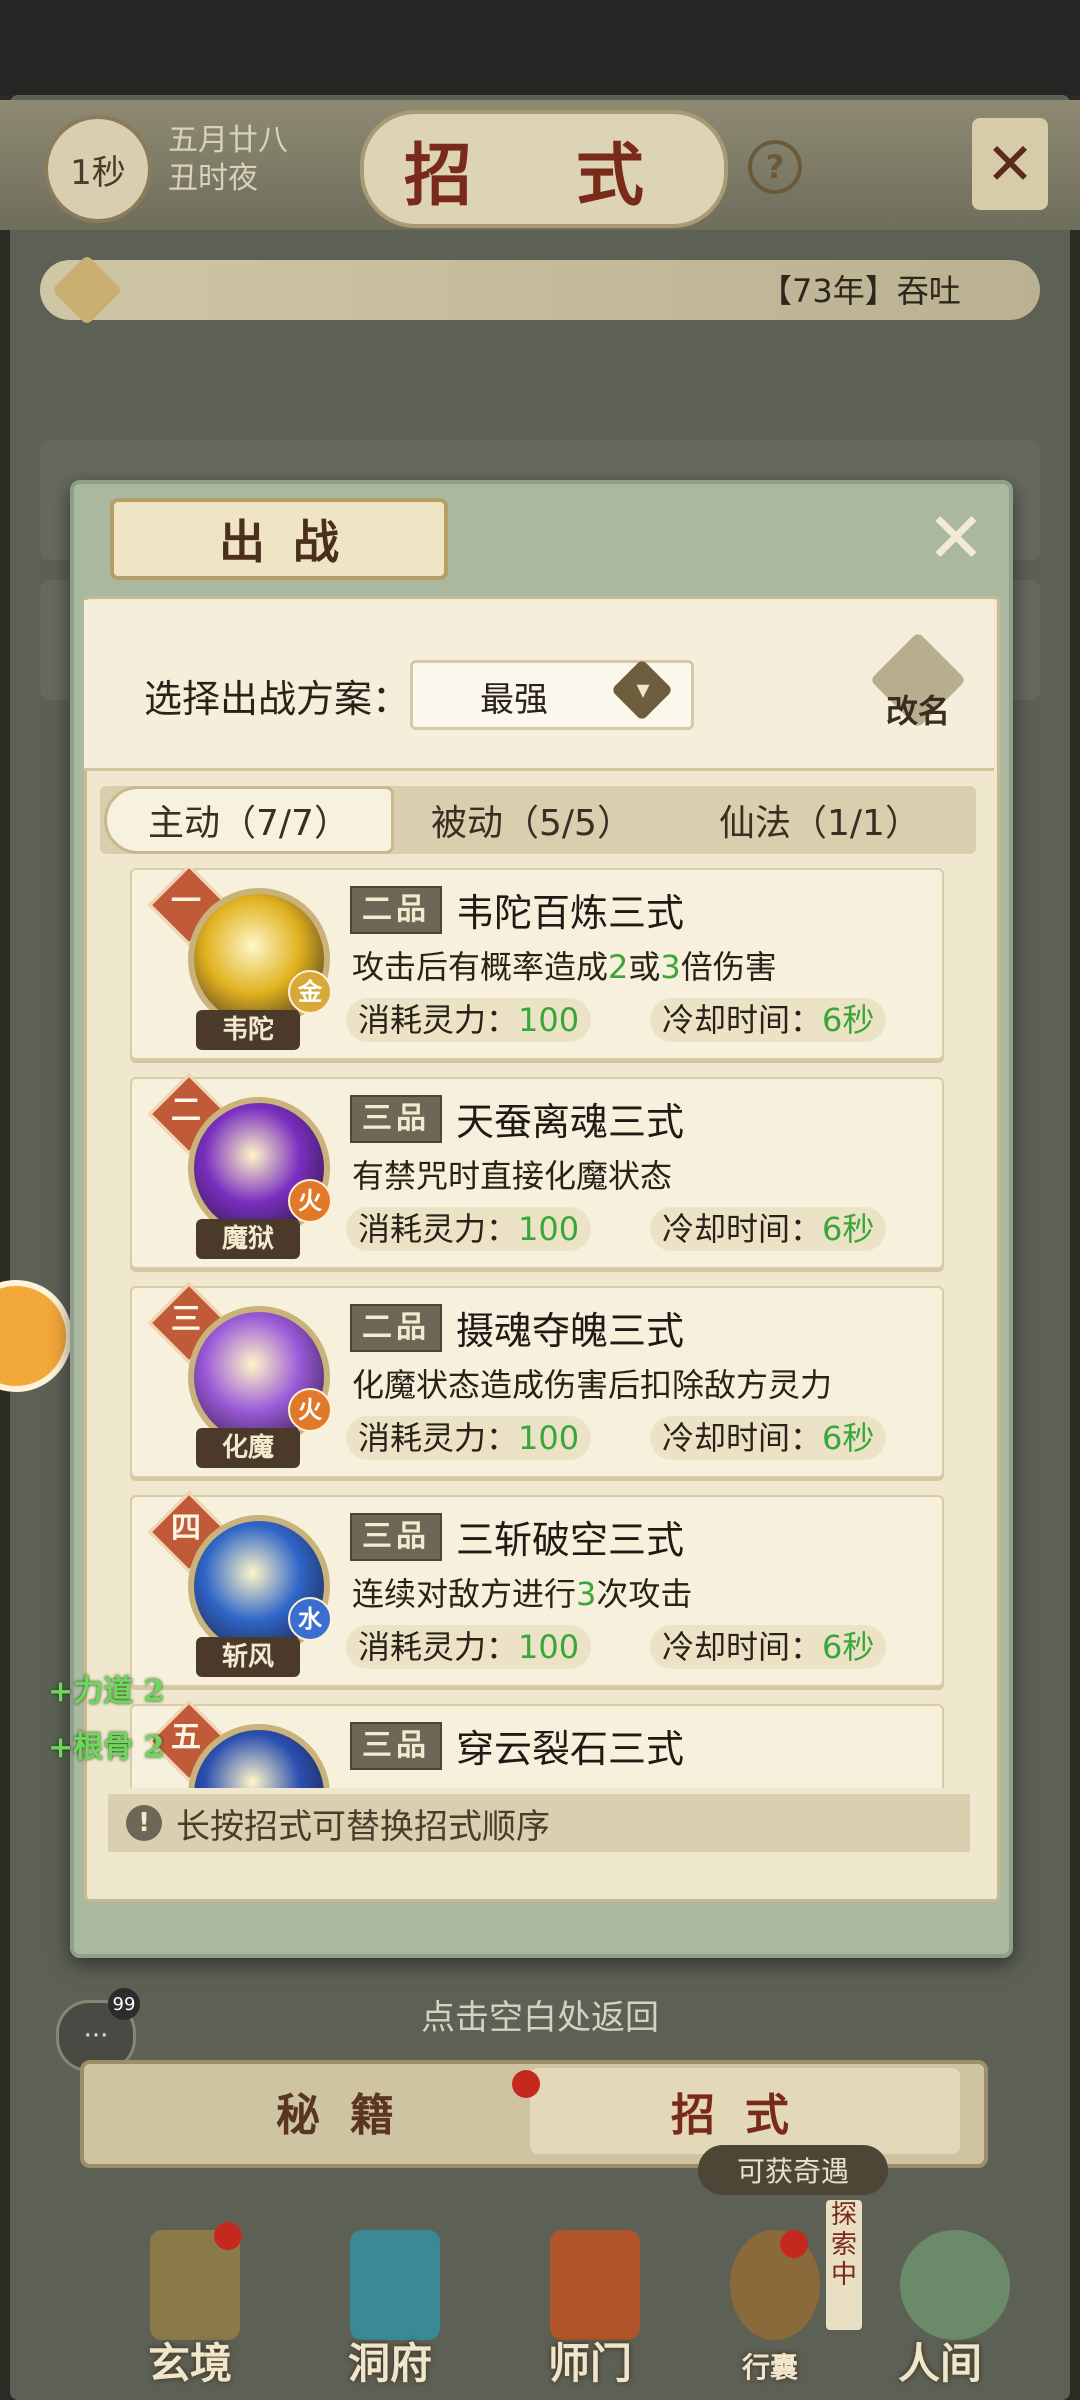  Describe the element at coordinates (248, 1030) in the screenshot. I see `skill-icon-label: 韦陀` at that location.